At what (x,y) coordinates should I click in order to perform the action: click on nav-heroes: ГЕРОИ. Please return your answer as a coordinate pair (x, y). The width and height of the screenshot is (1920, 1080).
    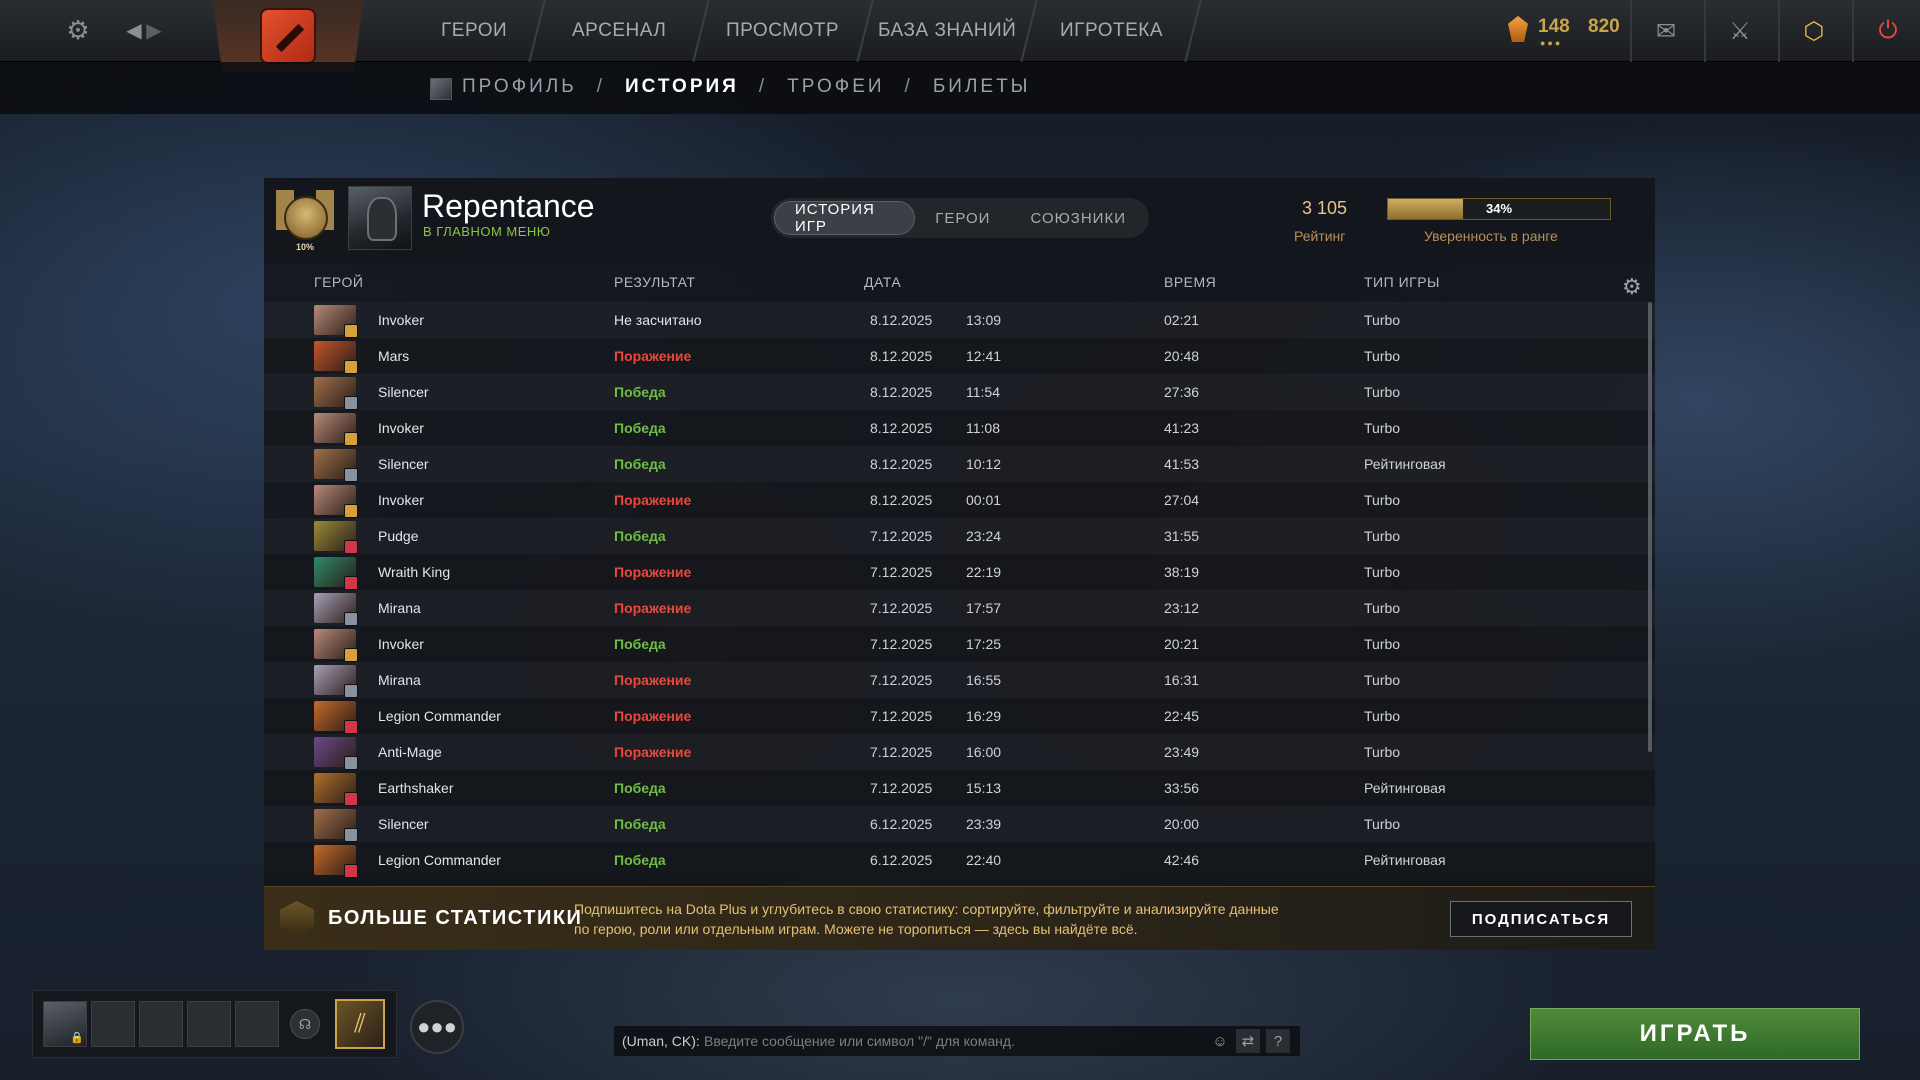
    Looking at the image, I should click on (475, 31).